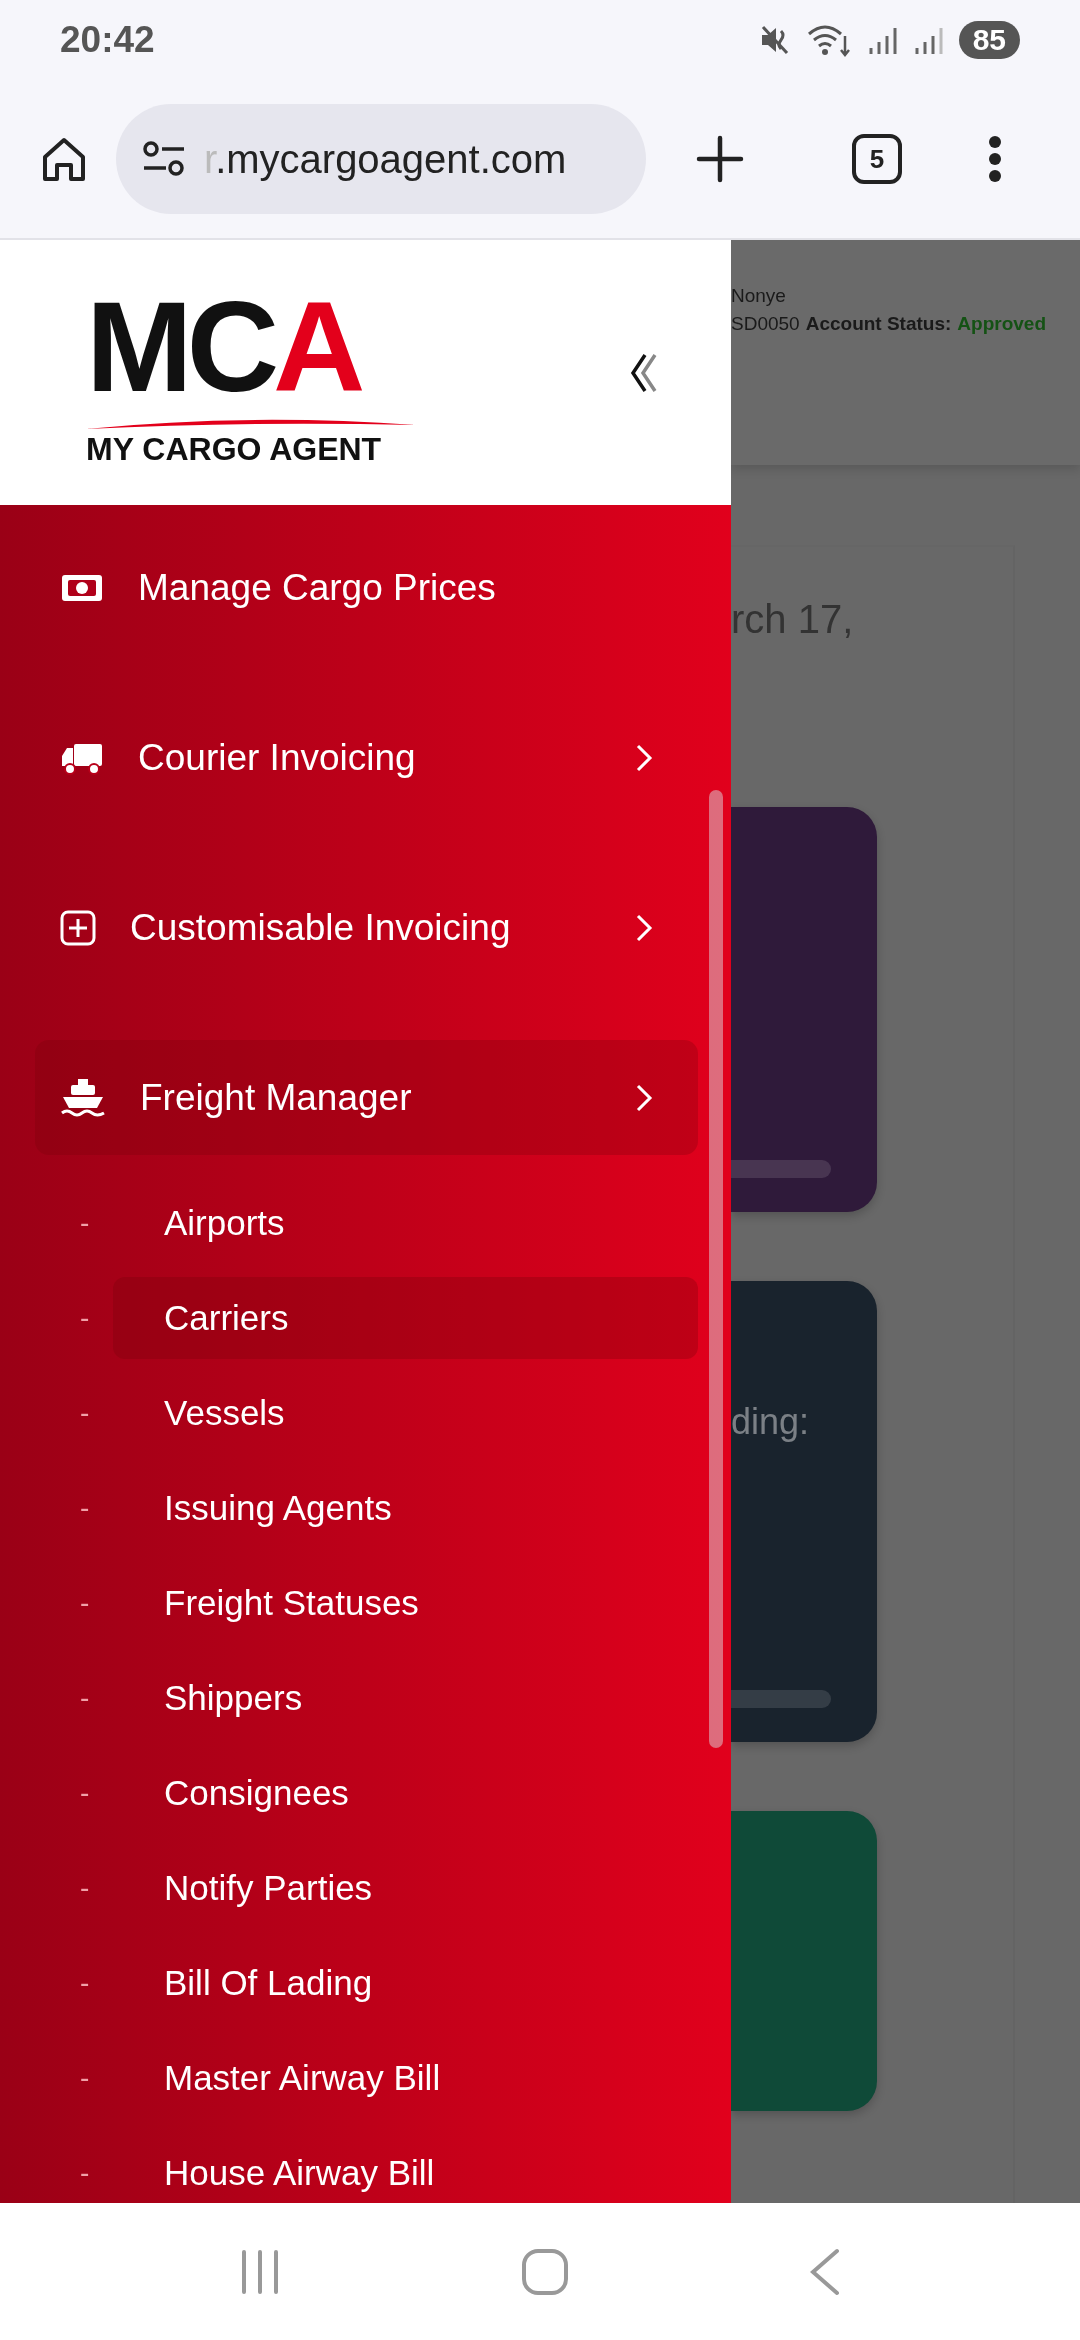 The image size is (1080, 2340). Describe the element at coordinates (720, 159) in the screenshot. I see `new-tab-button` at that location.